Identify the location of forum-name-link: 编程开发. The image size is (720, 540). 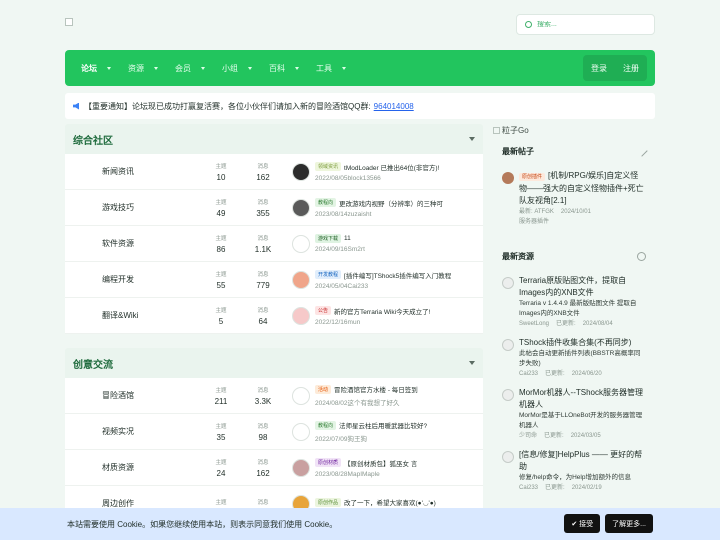
(132, 279).